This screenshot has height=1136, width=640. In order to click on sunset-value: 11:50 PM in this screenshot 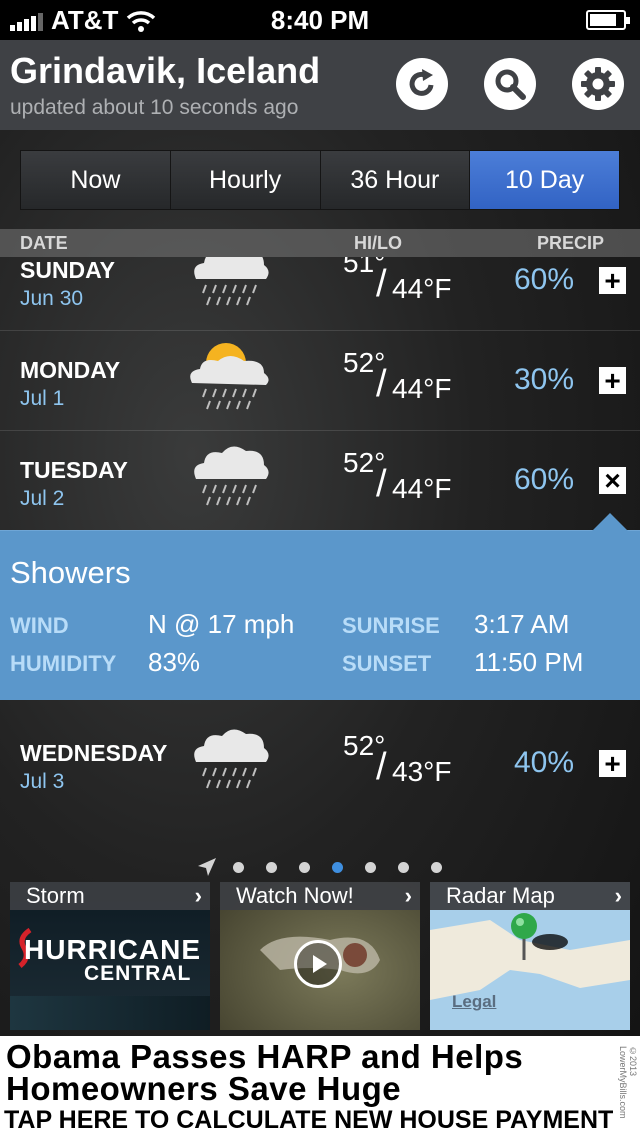, I will do `click(529, 662)`.